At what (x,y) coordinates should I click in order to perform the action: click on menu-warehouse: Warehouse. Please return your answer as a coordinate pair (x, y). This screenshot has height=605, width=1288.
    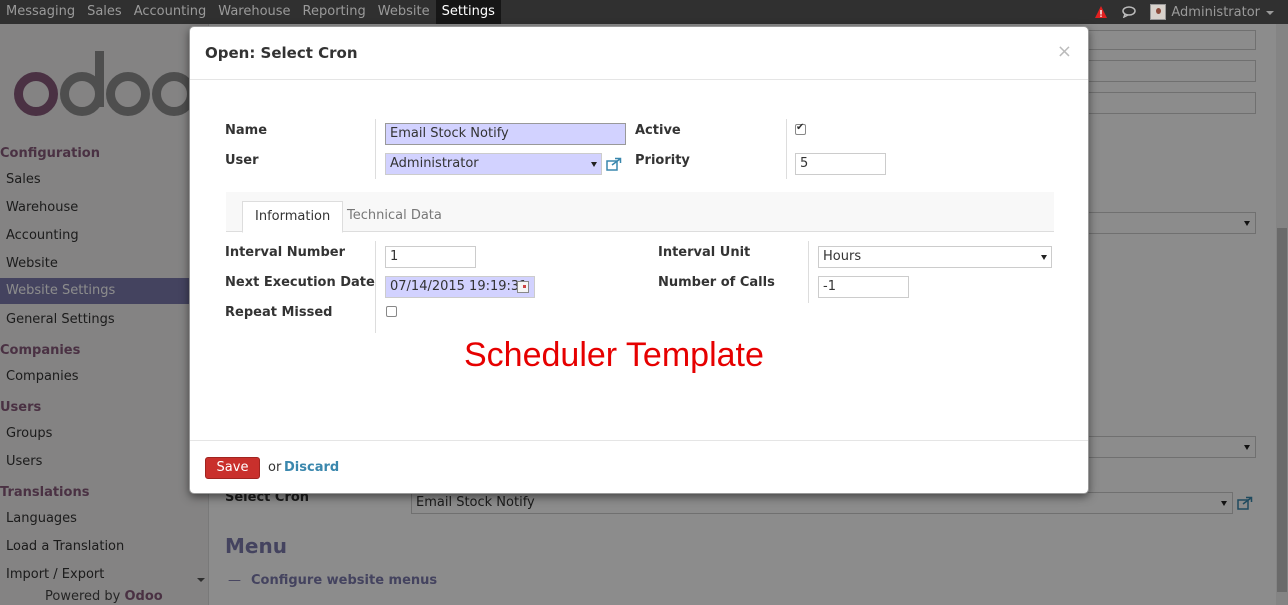
    Looking at the image, I should click on (254, 12).